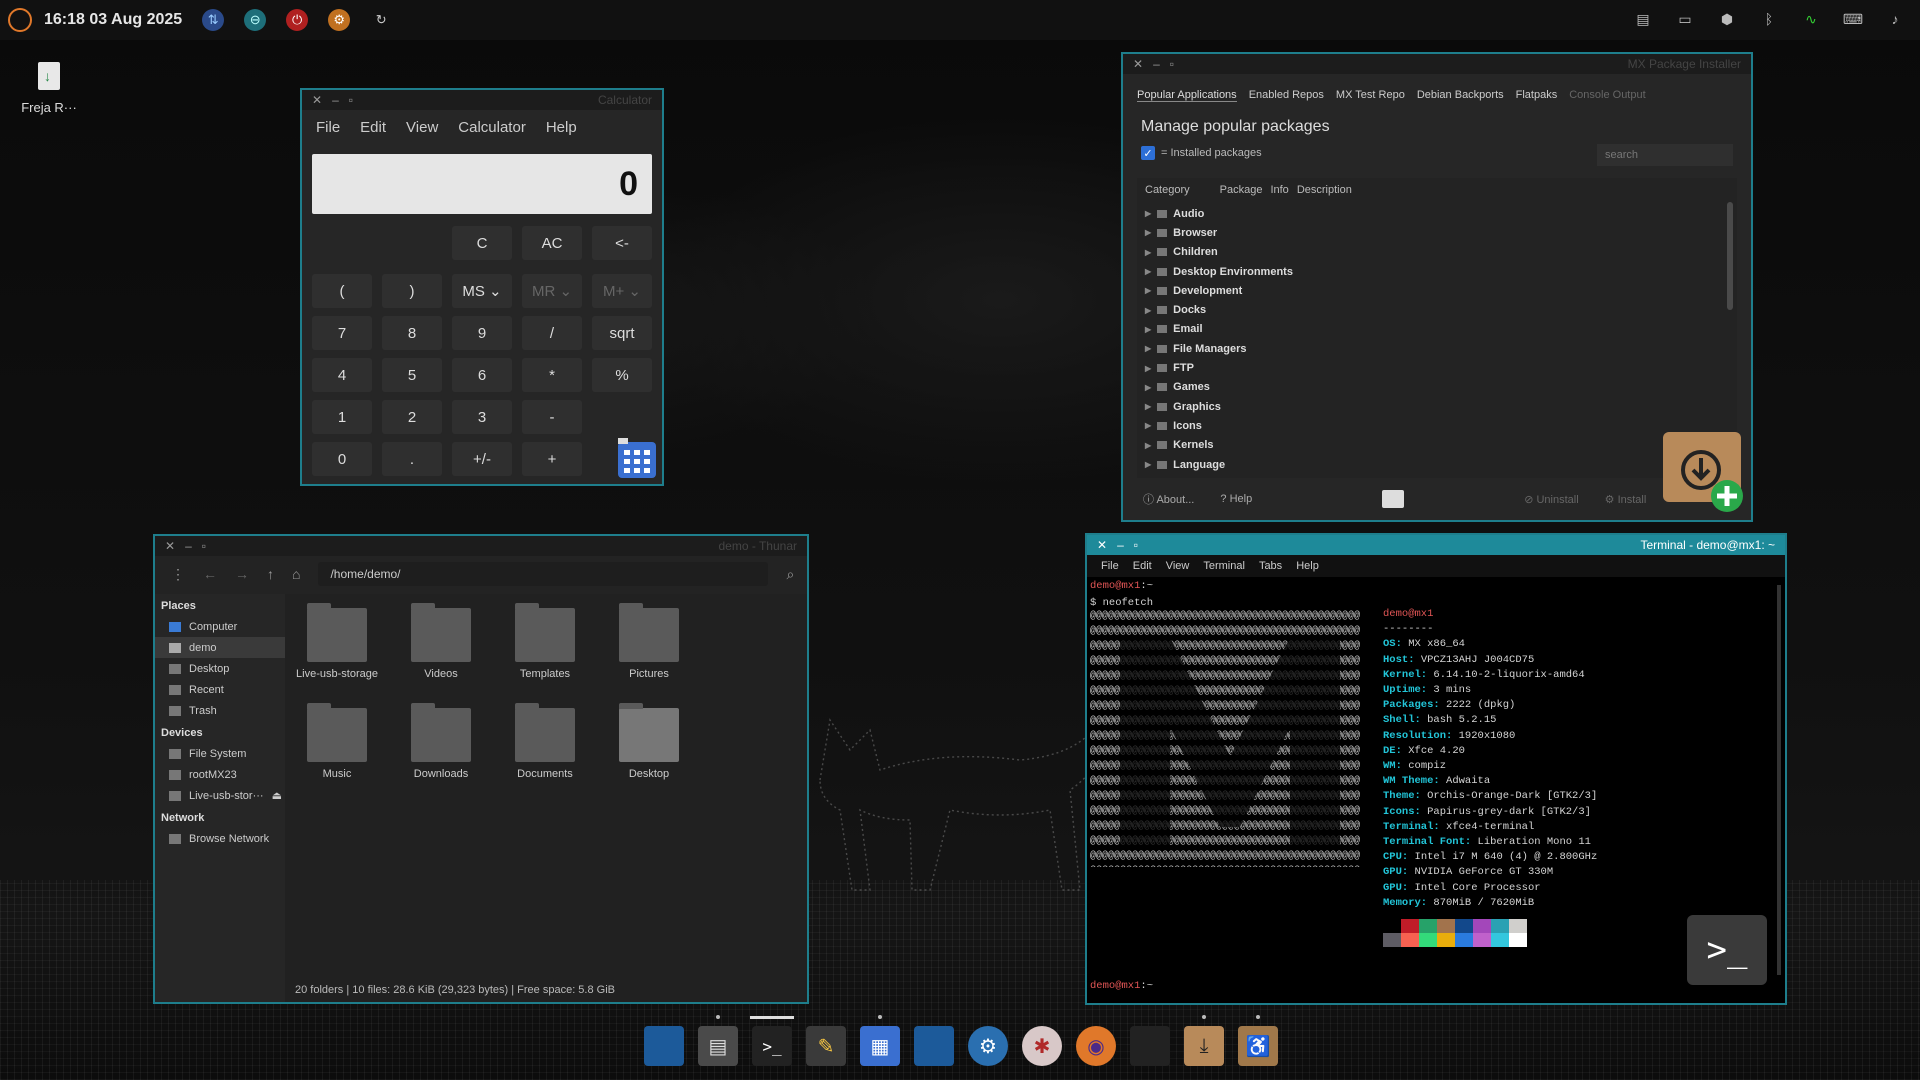 The image size is (1920, 1080). What do you see at coordinates (552, 417) in the screenshot?
I see `subtract-button: -` at bounding box center [552, 417].